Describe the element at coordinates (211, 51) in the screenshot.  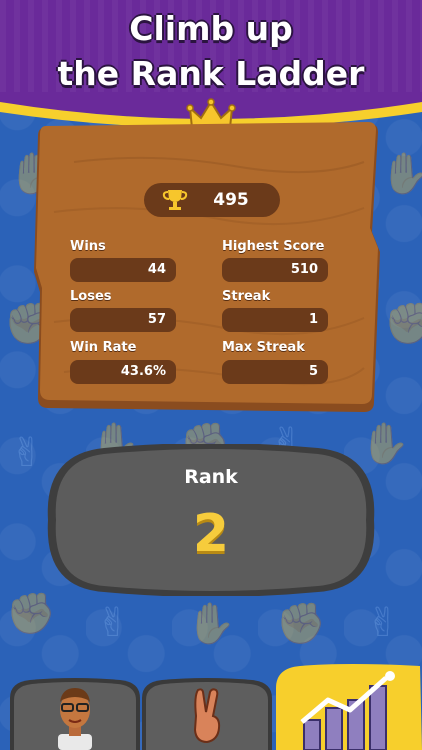
I see `page-title: Climb up the Rank Ladder` at that location.